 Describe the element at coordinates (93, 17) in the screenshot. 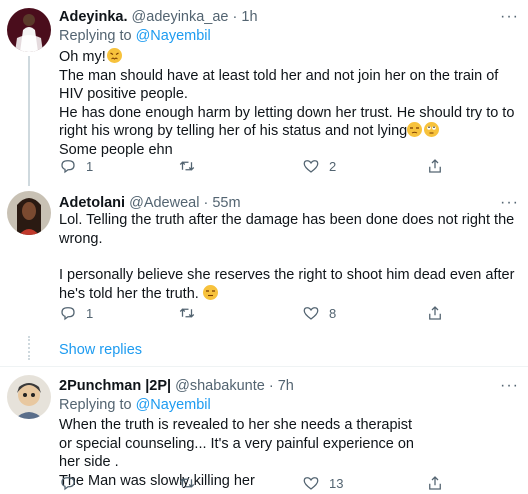

I see `display-name: Adeyinka.` at that location.